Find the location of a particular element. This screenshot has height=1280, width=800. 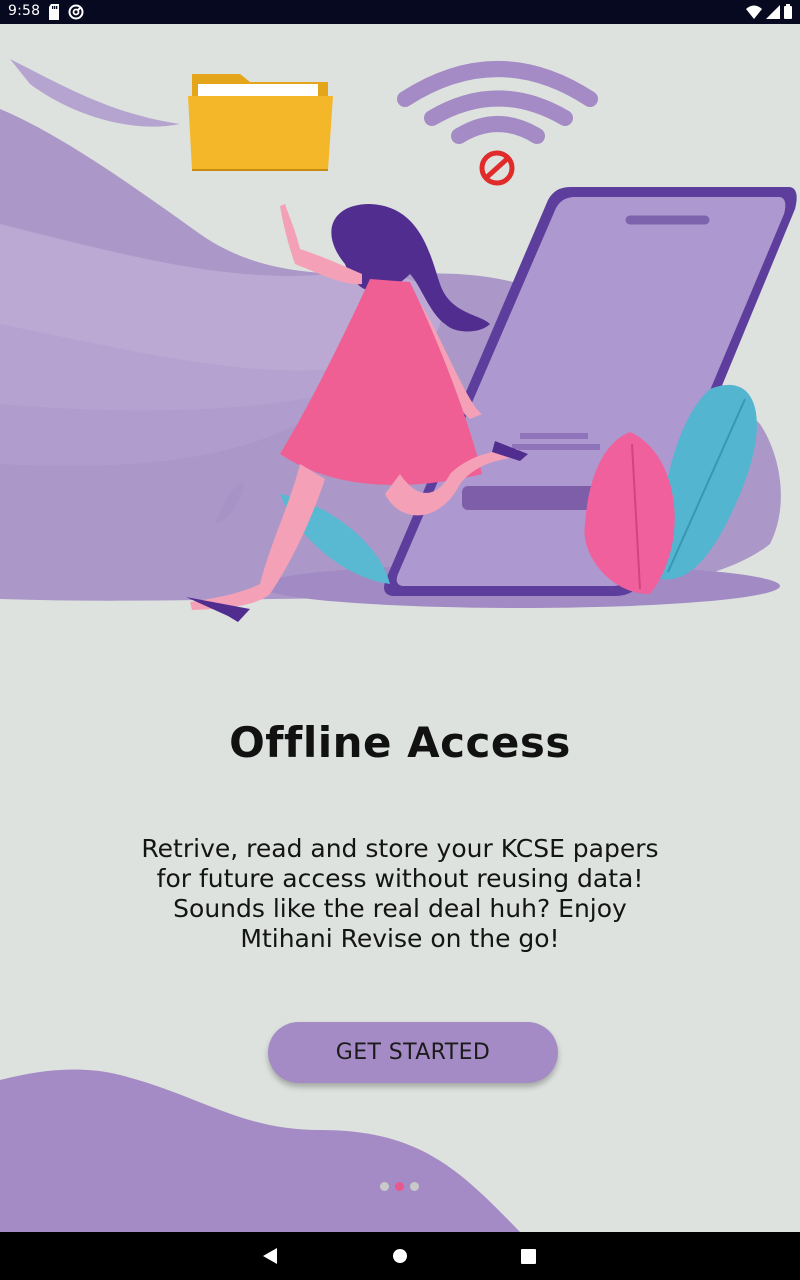

page-dot-active is located at coordinates (399, 1186).